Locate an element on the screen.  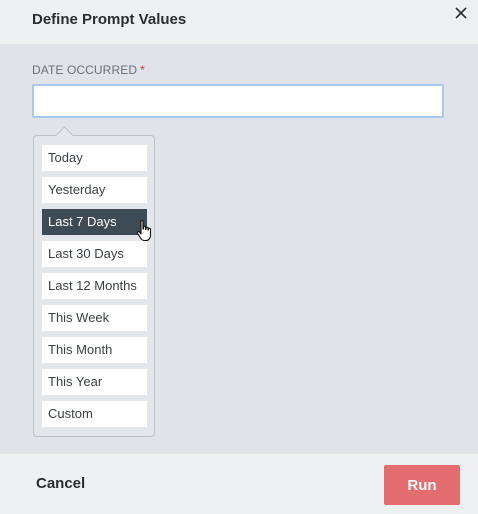
date-occurred-input is located at coordinates (238, 101).